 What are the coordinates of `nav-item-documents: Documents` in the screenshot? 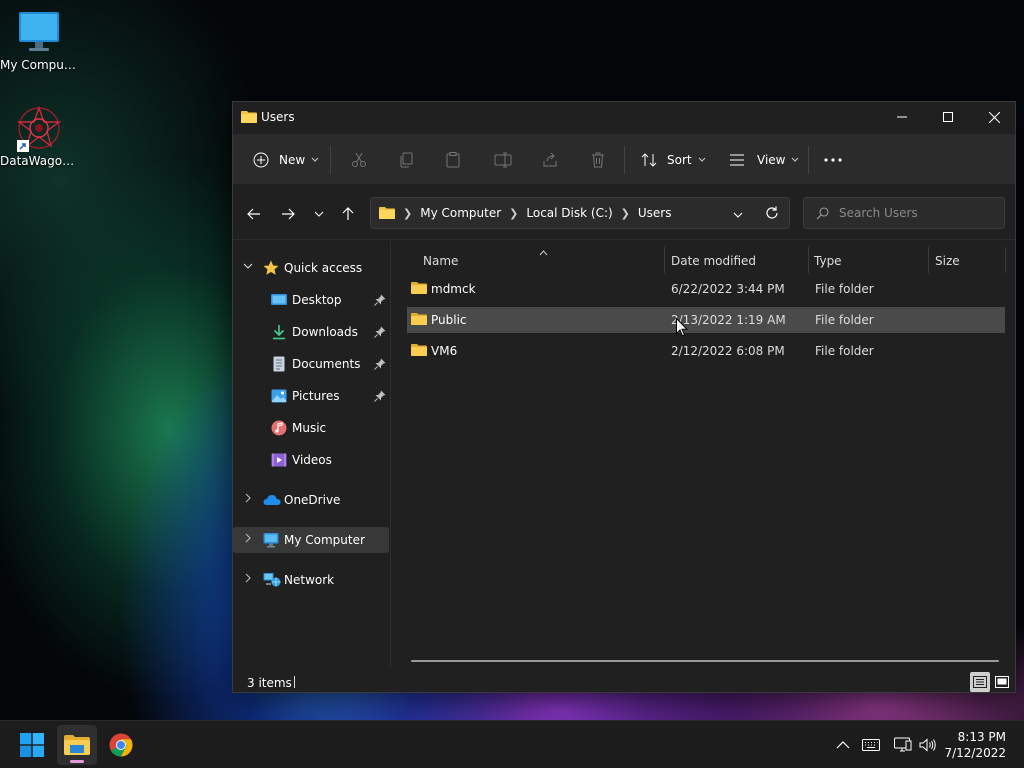 It's located at (311, 364).